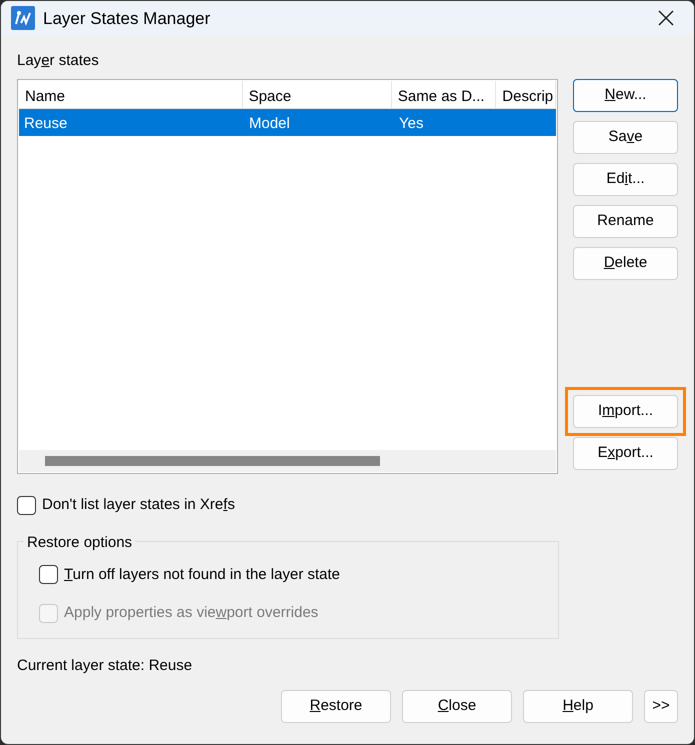  What do you see at coordinates (661, 706) in the screenshot?
I see `expand-button: >>` at bounding box center [661, 706].